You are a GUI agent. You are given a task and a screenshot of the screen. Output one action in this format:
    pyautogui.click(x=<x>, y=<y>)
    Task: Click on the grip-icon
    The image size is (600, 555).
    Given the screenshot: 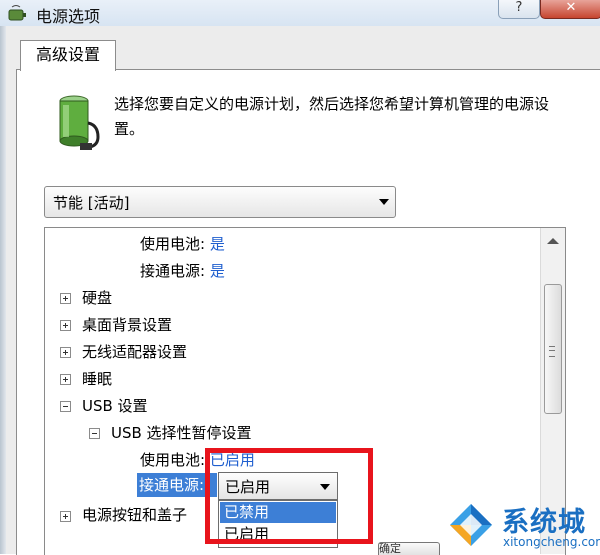 What is the action you would take?
    pyautogui.click(x=552, y=351)
    